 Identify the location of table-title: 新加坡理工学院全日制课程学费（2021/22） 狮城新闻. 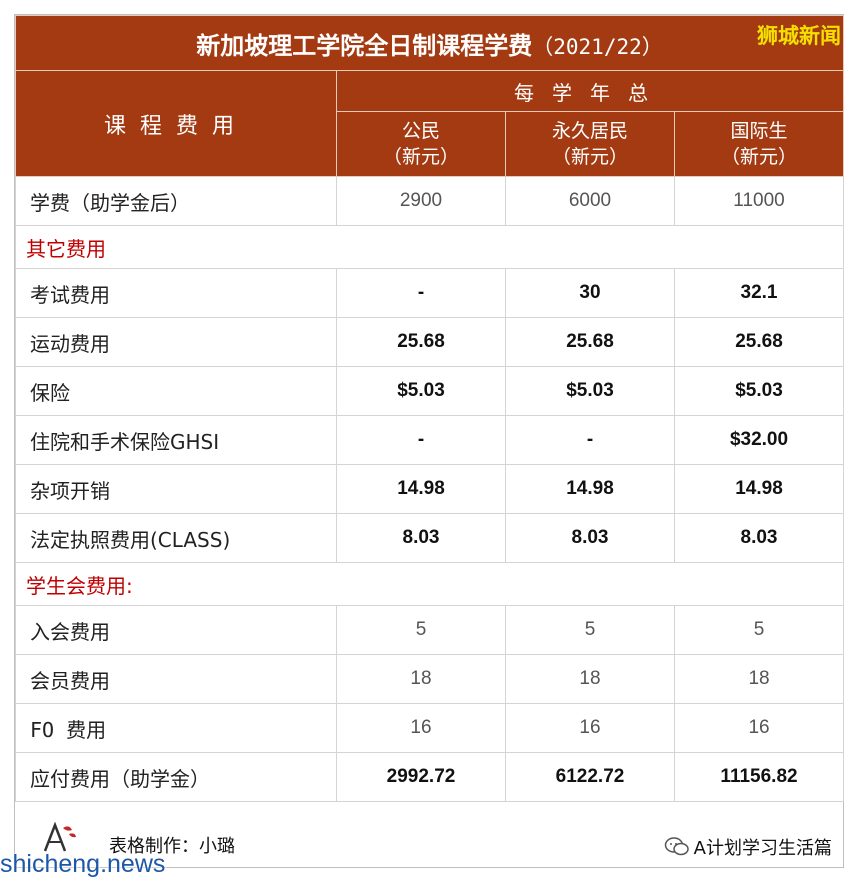
(429, 43).